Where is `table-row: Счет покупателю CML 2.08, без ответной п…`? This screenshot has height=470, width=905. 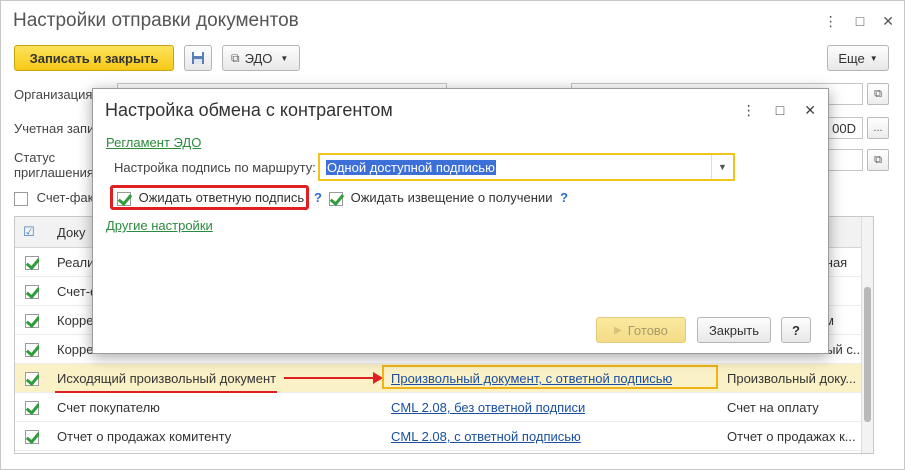
table-row: Счет покупателю CML 2.08, без ответной п… is located at coordinates (444, 407).